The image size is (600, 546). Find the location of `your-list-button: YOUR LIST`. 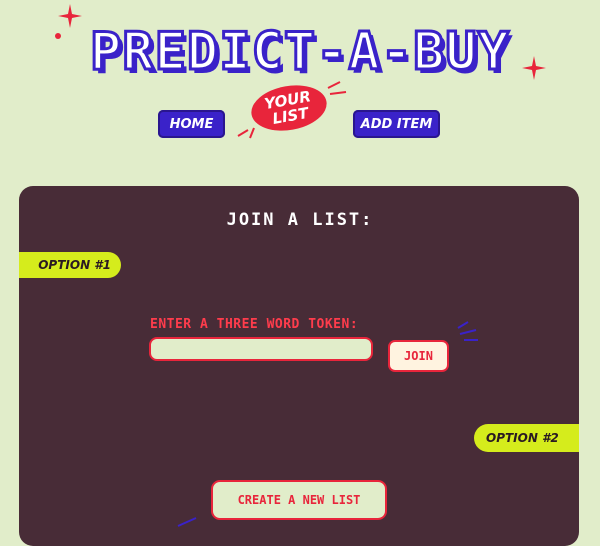

your-list-button: YOUR LIST is located at coordinates (289, 108).